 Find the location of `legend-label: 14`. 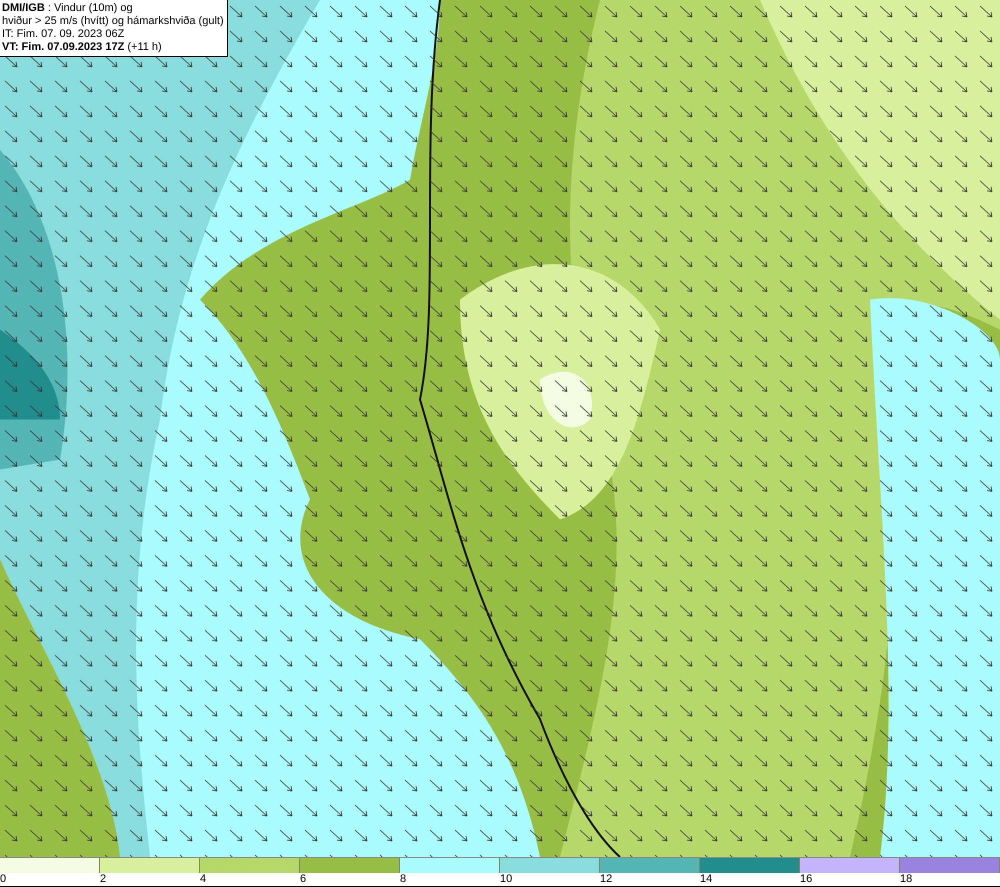

legend-label: 14 is located at coordinates (706, 879).